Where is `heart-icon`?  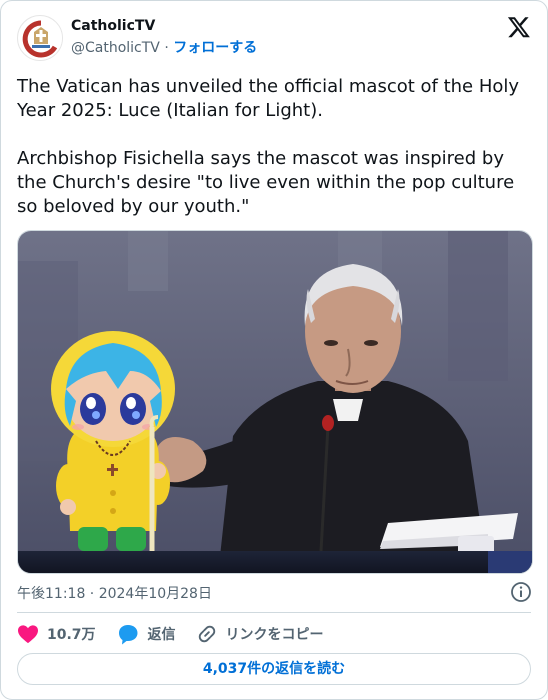
heart-icon is located at coordinates (28, 634).